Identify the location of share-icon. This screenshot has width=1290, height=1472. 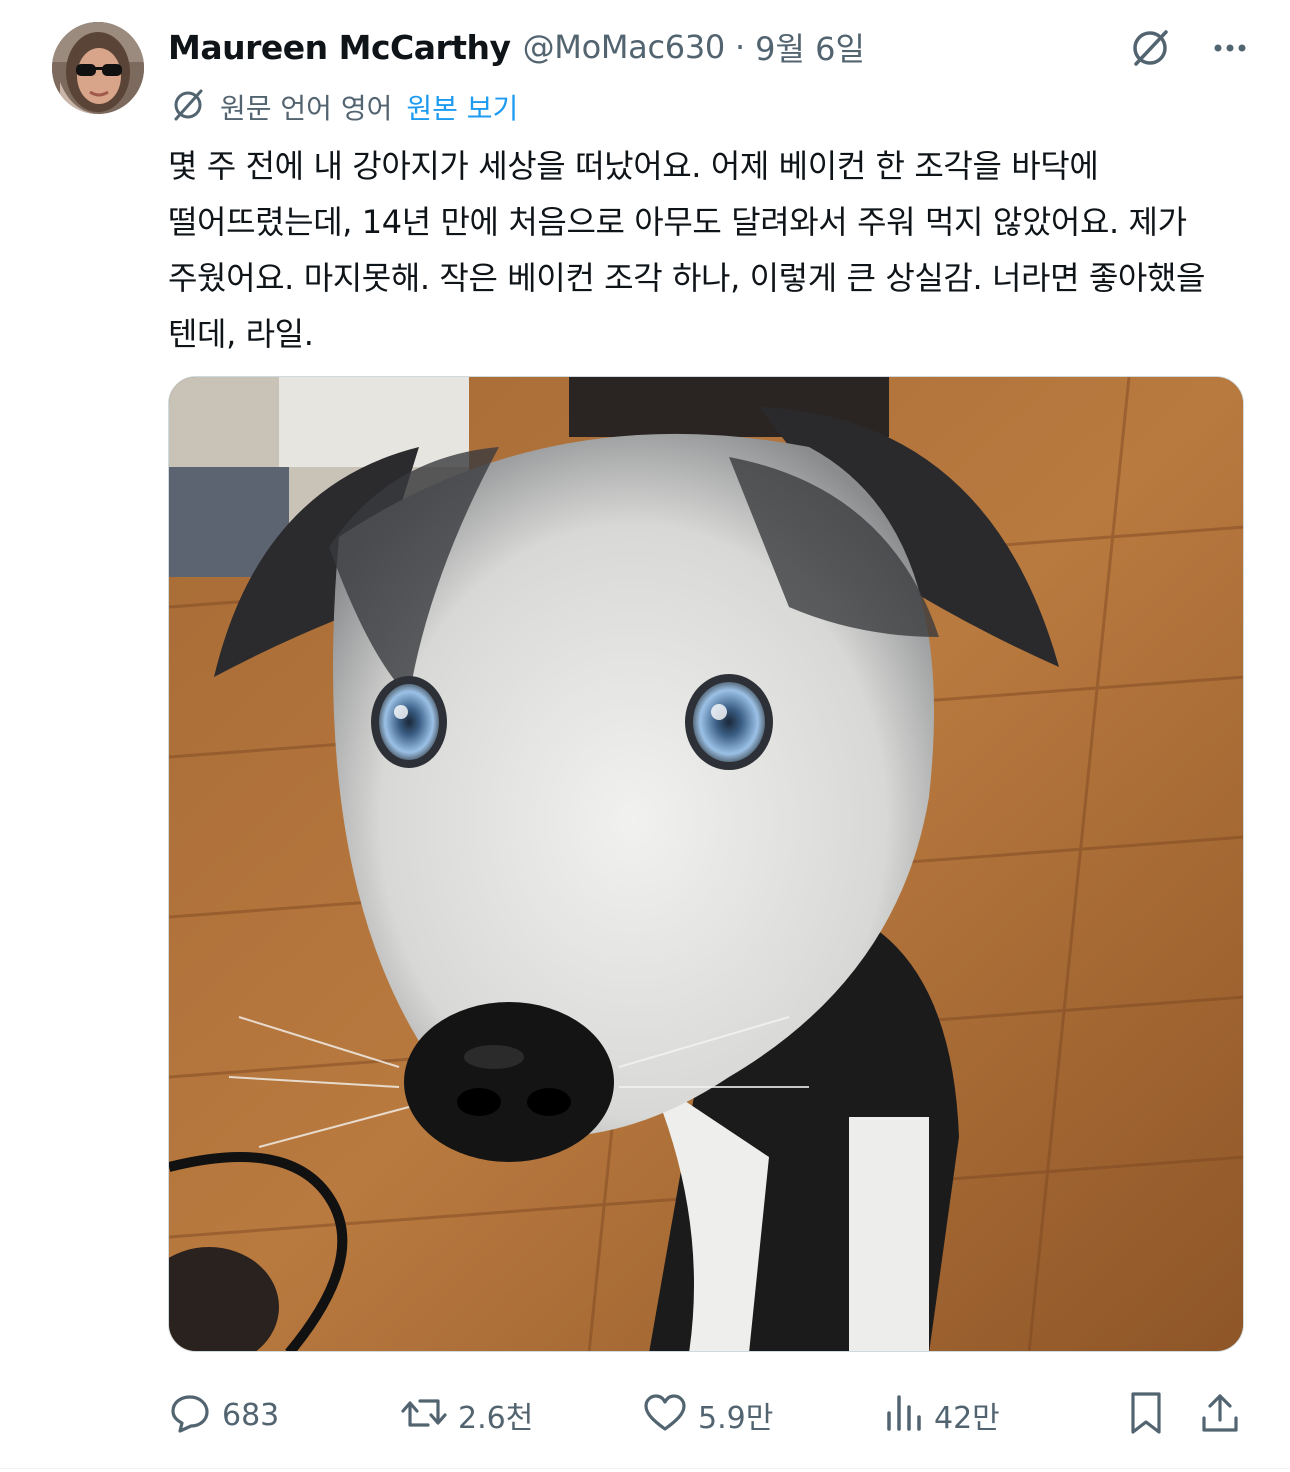
(1220, 1415).